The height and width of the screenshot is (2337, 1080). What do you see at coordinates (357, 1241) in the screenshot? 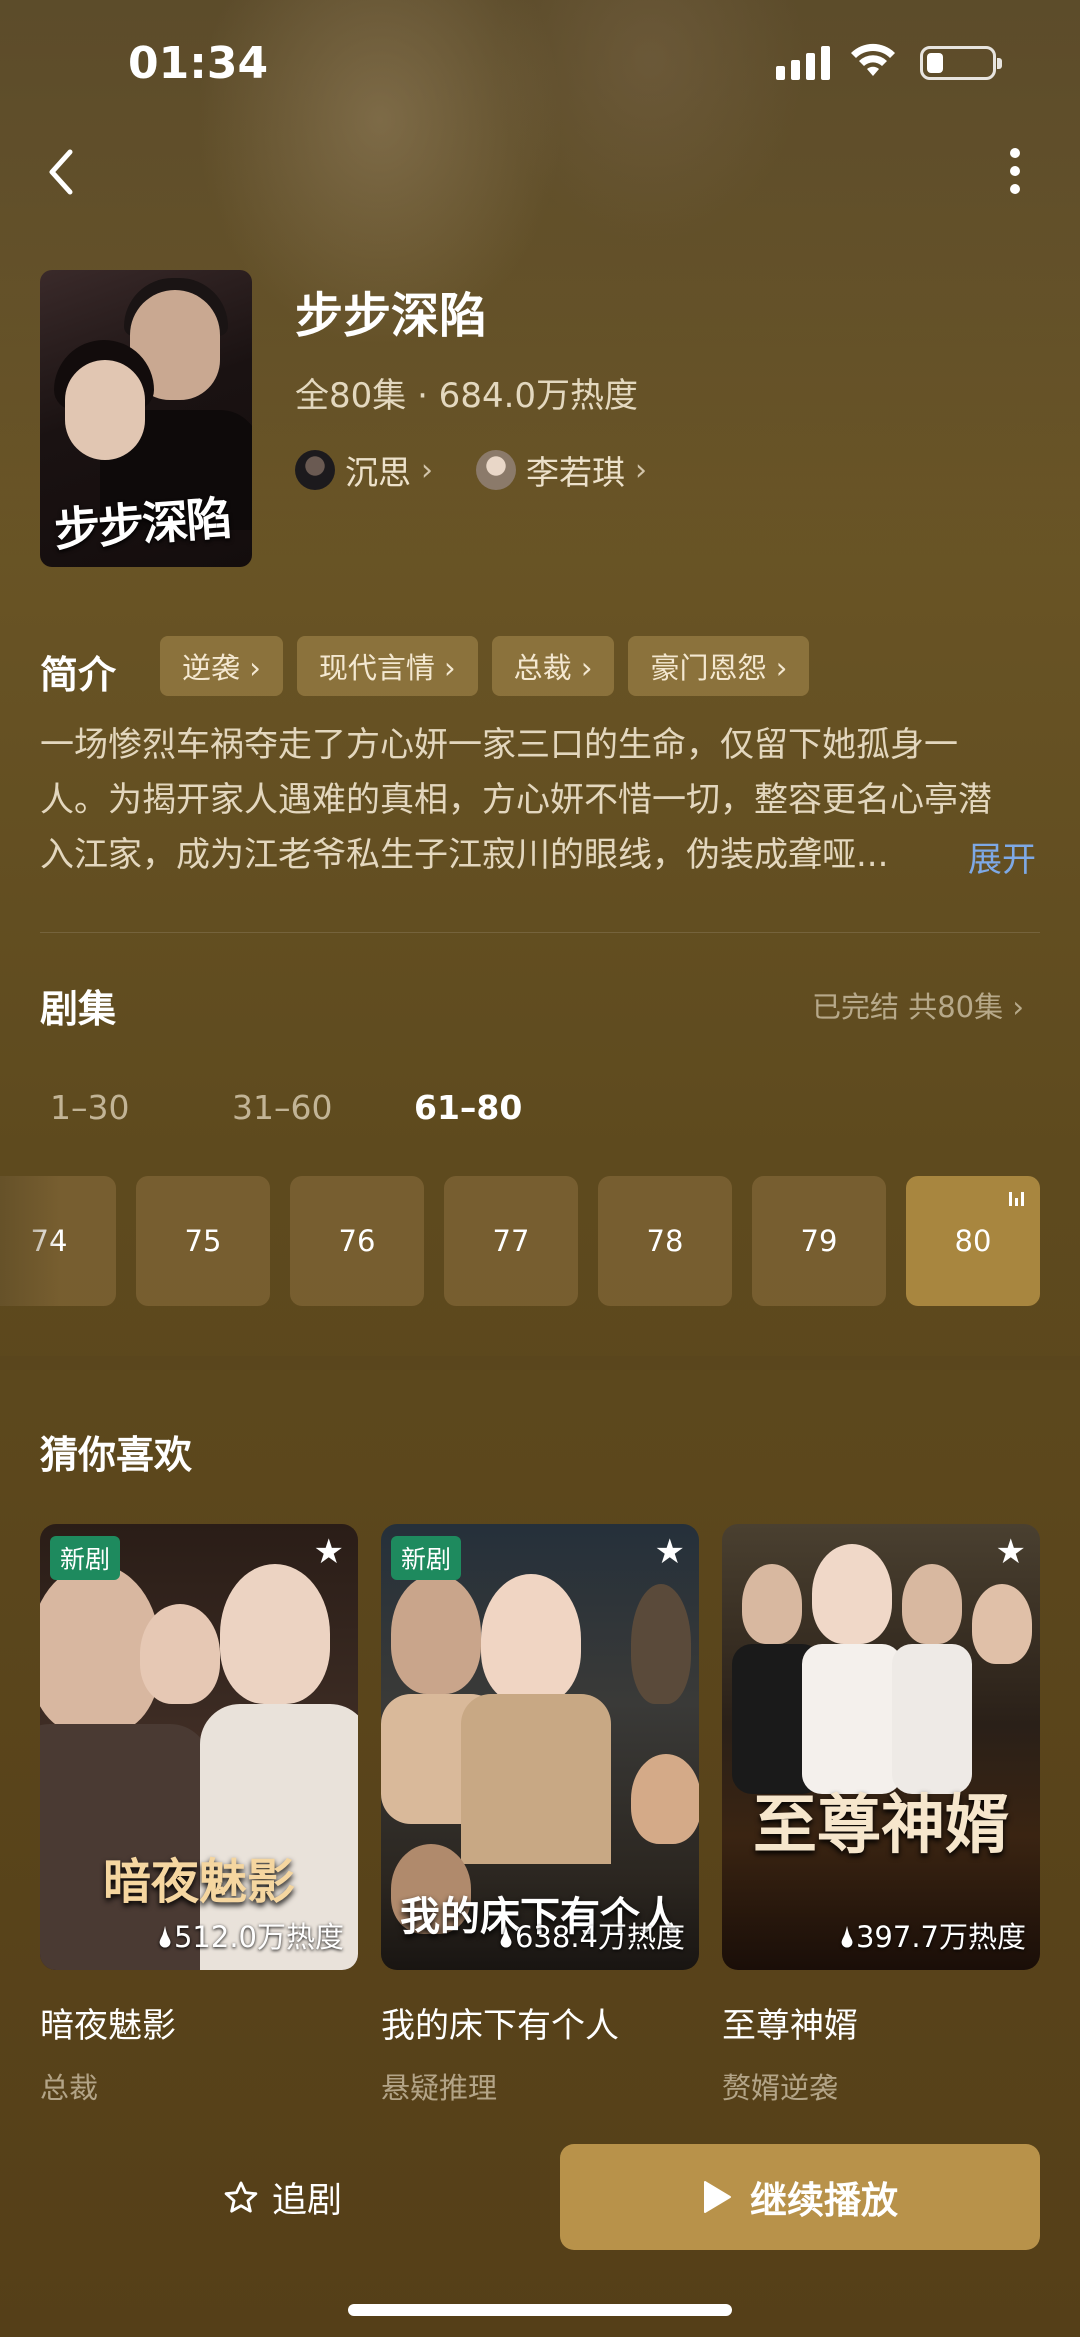
I see `episode-button: 76` at bounding box center [357, 1241].